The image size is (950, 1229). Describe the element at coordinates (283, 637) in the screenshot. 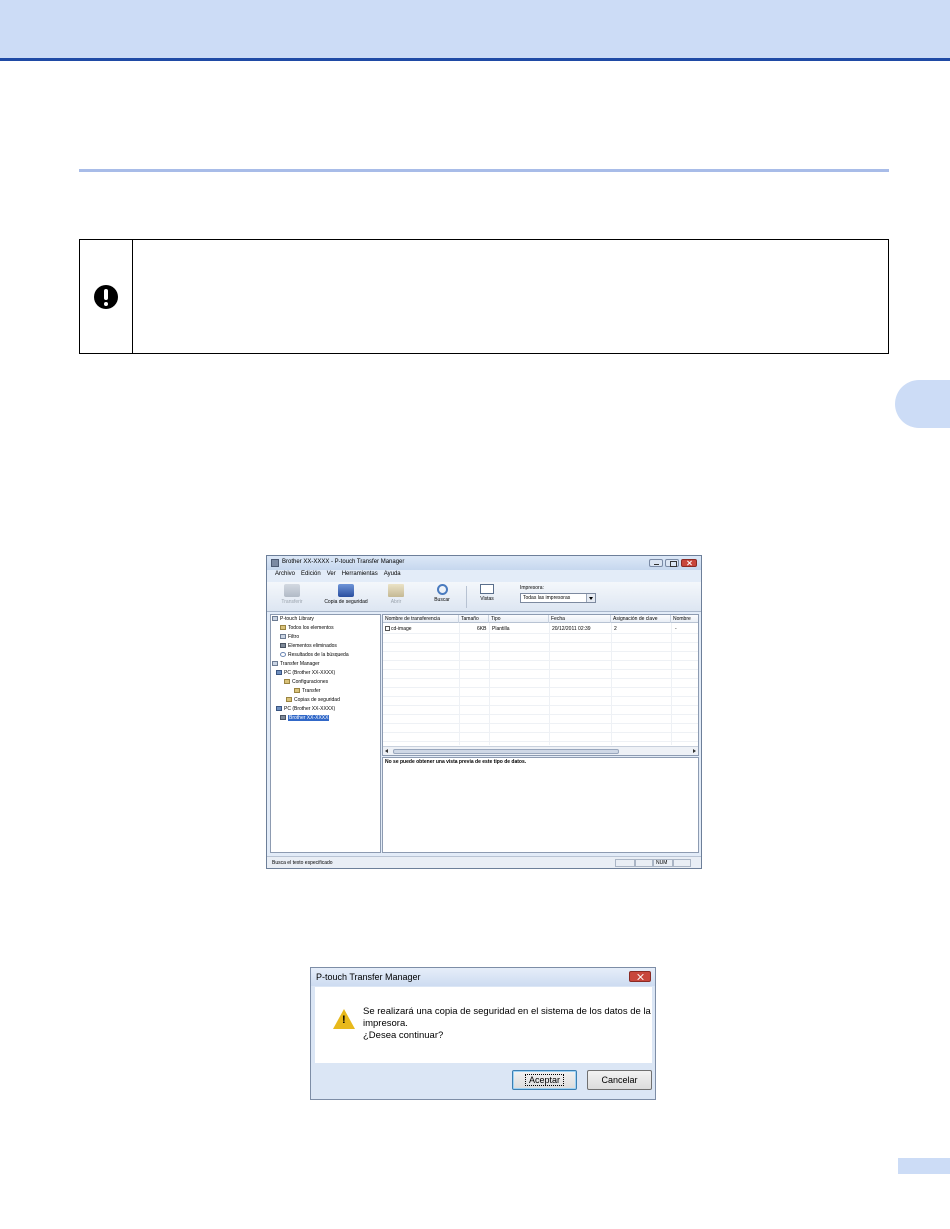

I see `filter-icon` at that location.